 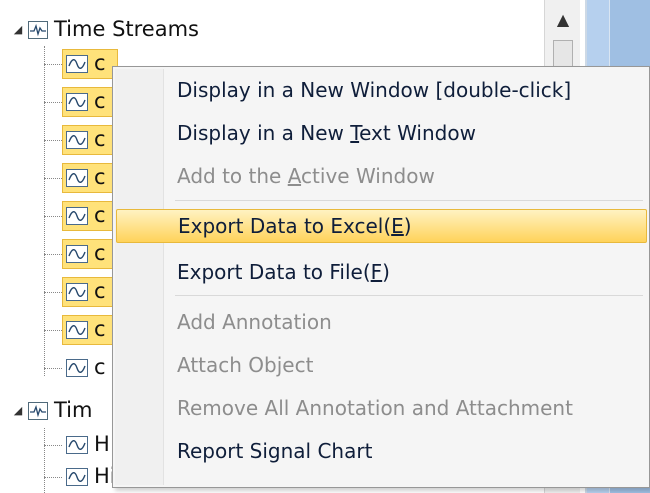 What do you see at coordinates (405, 451) in the screenshot?
I see `menu-item-report-signal-chart: Report Signal Chart` at bounding box center [405, 451].